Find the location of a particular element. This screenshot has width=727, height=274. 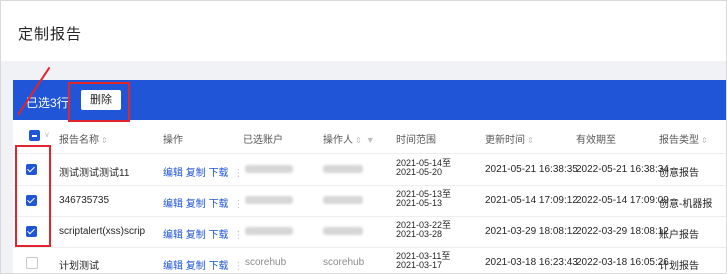

column-header-valid-until: 有效期至 is located at coordinates (596, 140).